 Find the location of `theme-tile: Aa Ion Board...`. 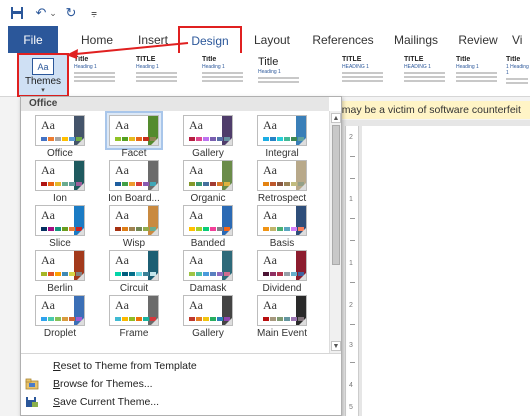

theme-tile: Aa Ion Board... is located at coordinates (134, 181).